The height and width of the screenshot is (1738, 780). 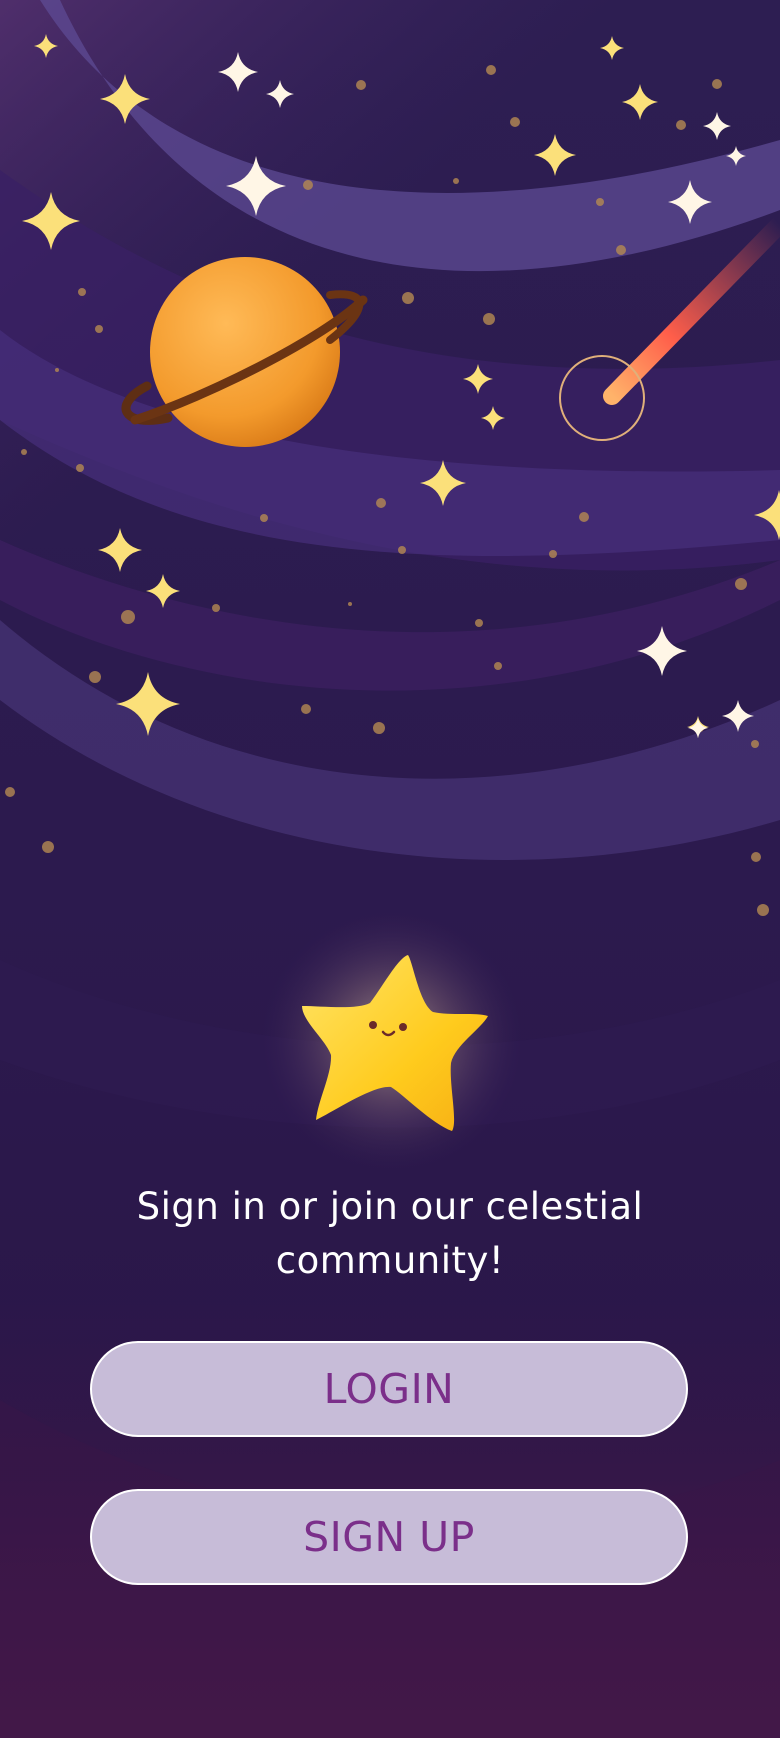 What do you see at coordinates (389, 1537) in the screenshot?
I see `sign-up-button: SIGN UP` at bounding box center [389, 1537].